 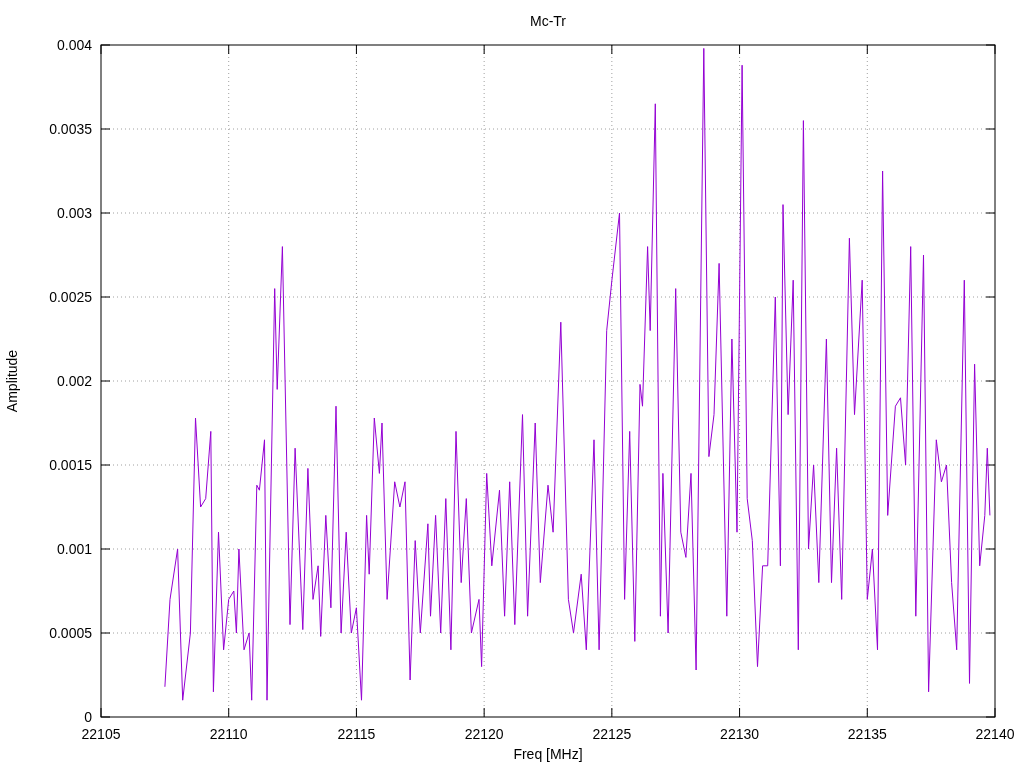 I want to click on tick-label: 22105, so click(x=101, y=734).